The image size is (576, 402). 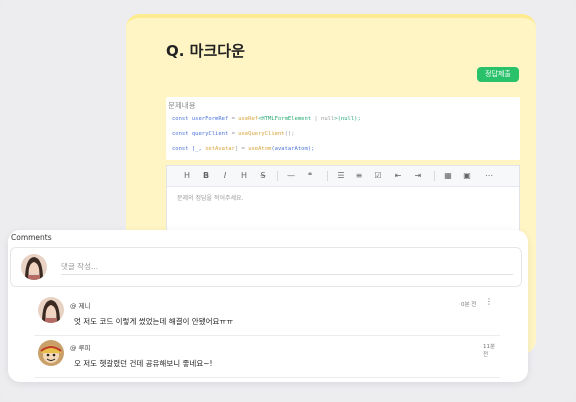 I want to click on editor-placeholder: 문제의 정답을 적어주세요., so click(x=210, y=197).